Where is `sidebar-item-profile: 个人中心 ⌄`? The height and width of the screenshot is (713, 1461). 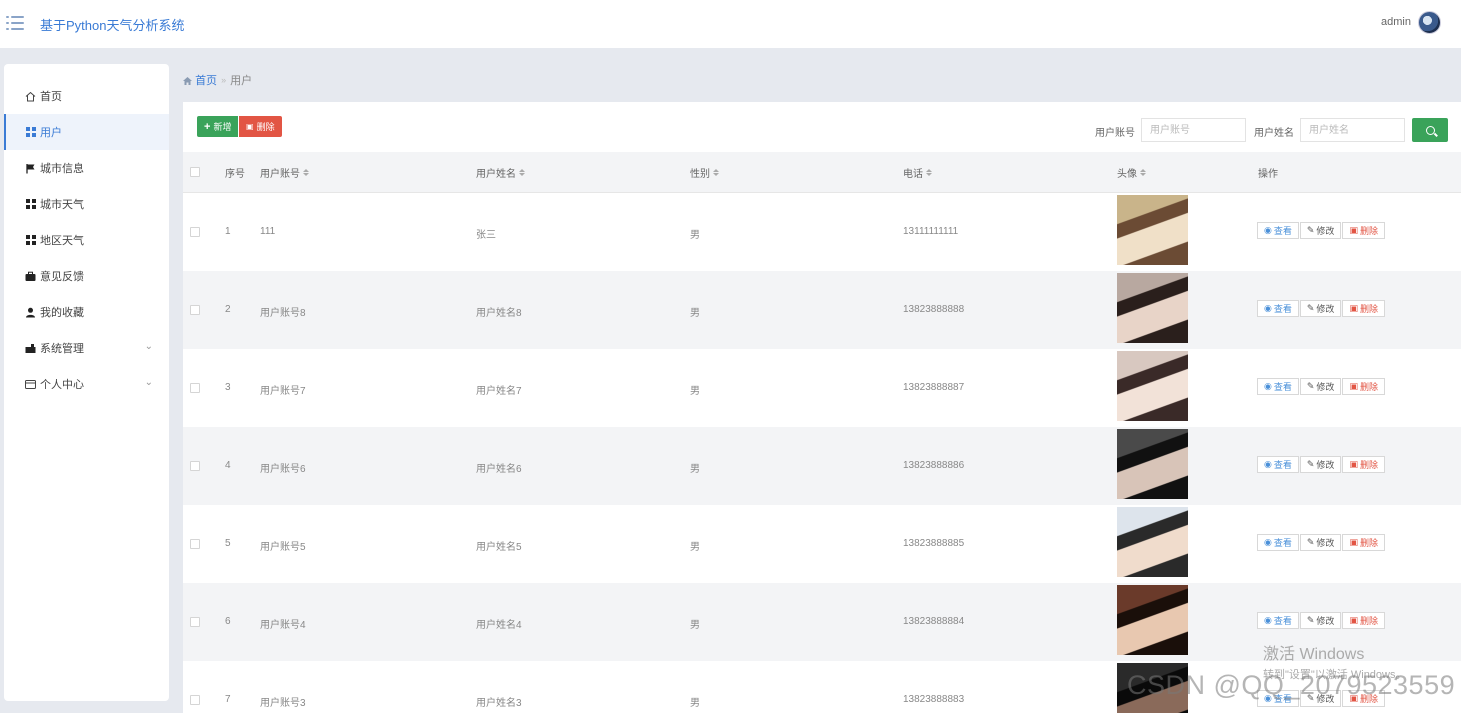
sidebar-item-profile: 个人中心 ⌄ is located at coordinates (86, 384).